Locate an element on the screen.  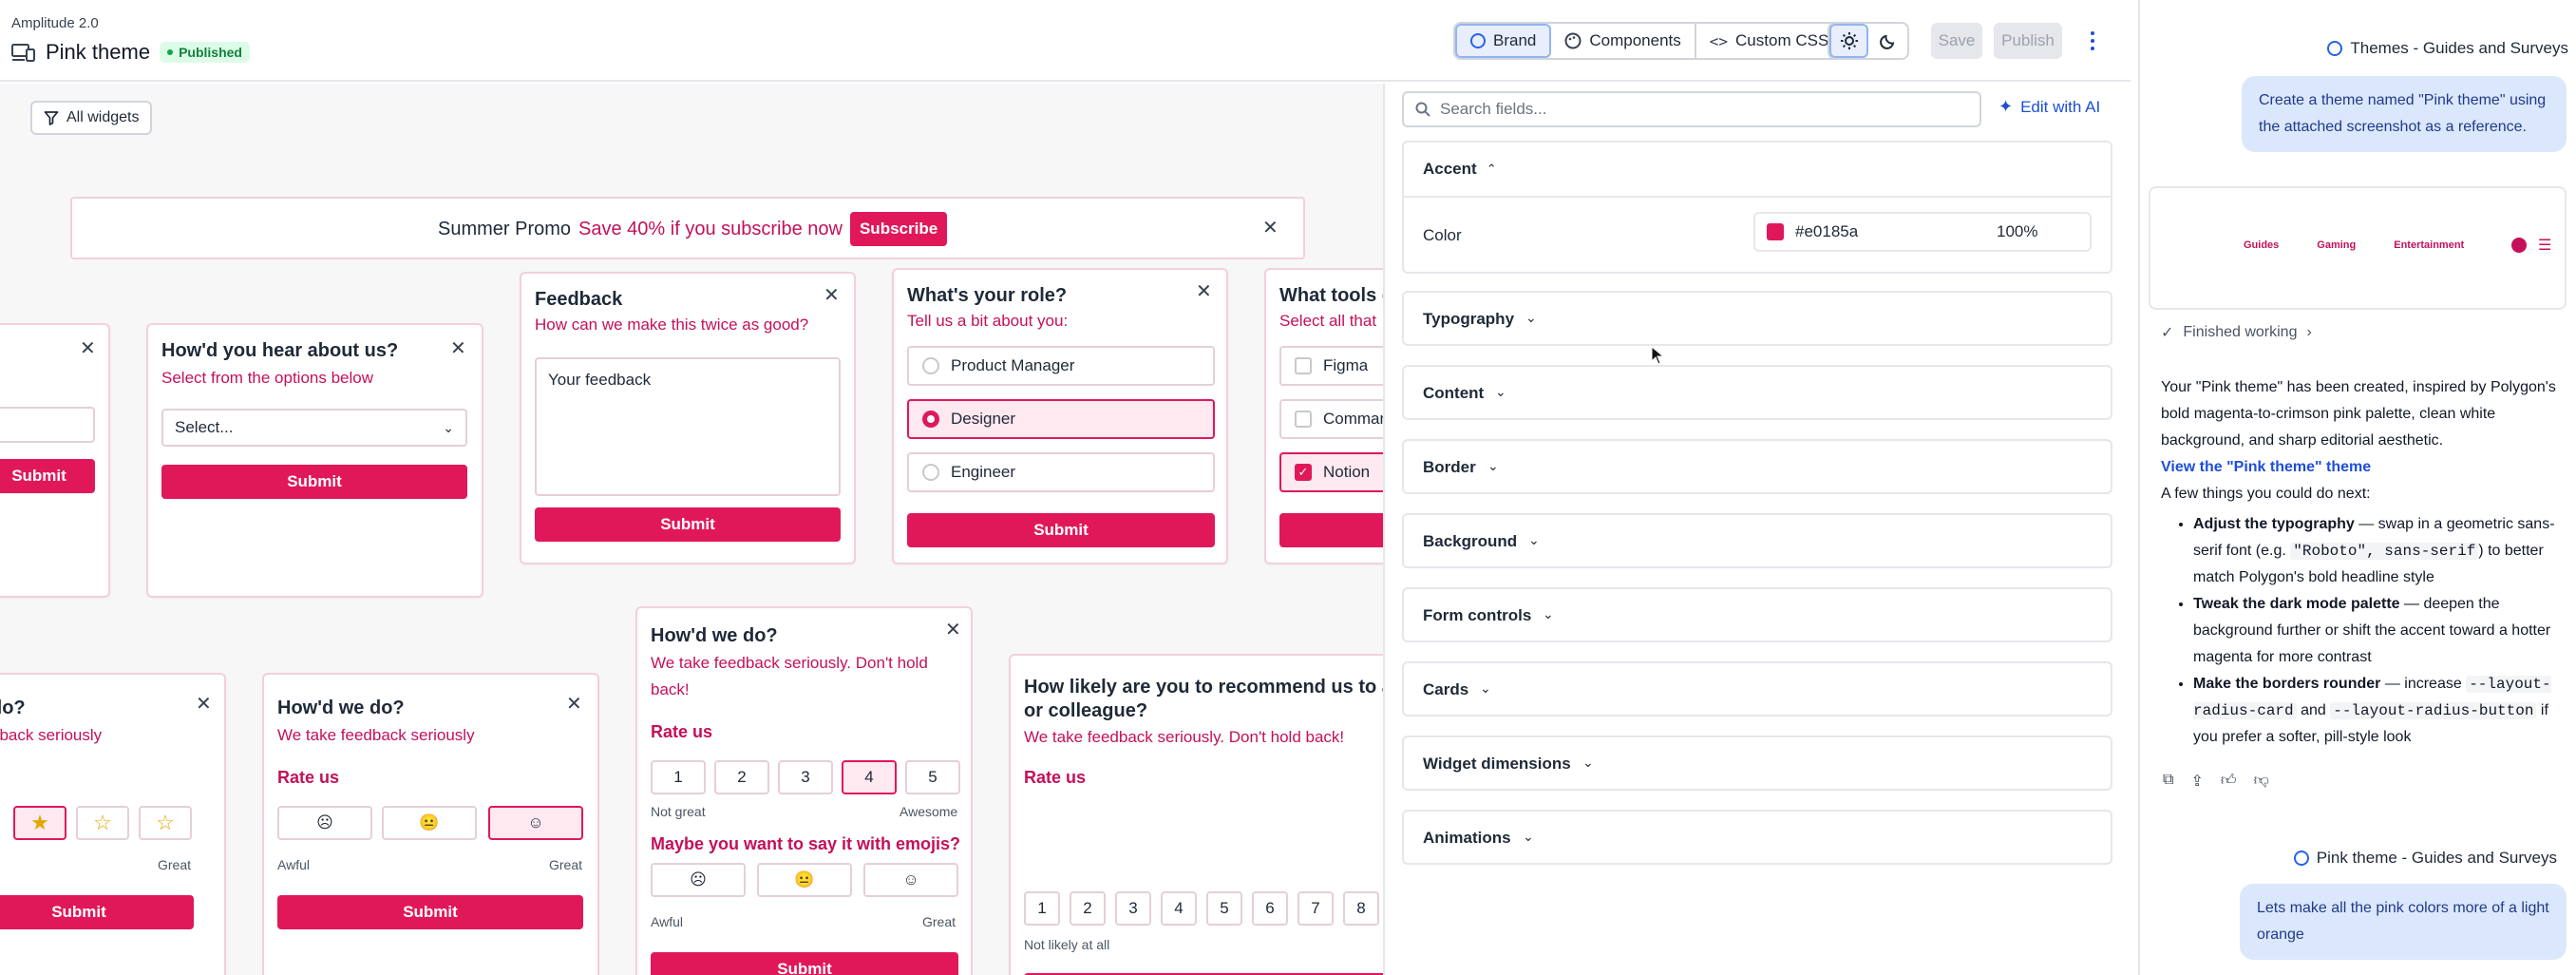
accent-section: Accent ⌃ Color #e0185a 100% is located at coordinates (1757, 208).